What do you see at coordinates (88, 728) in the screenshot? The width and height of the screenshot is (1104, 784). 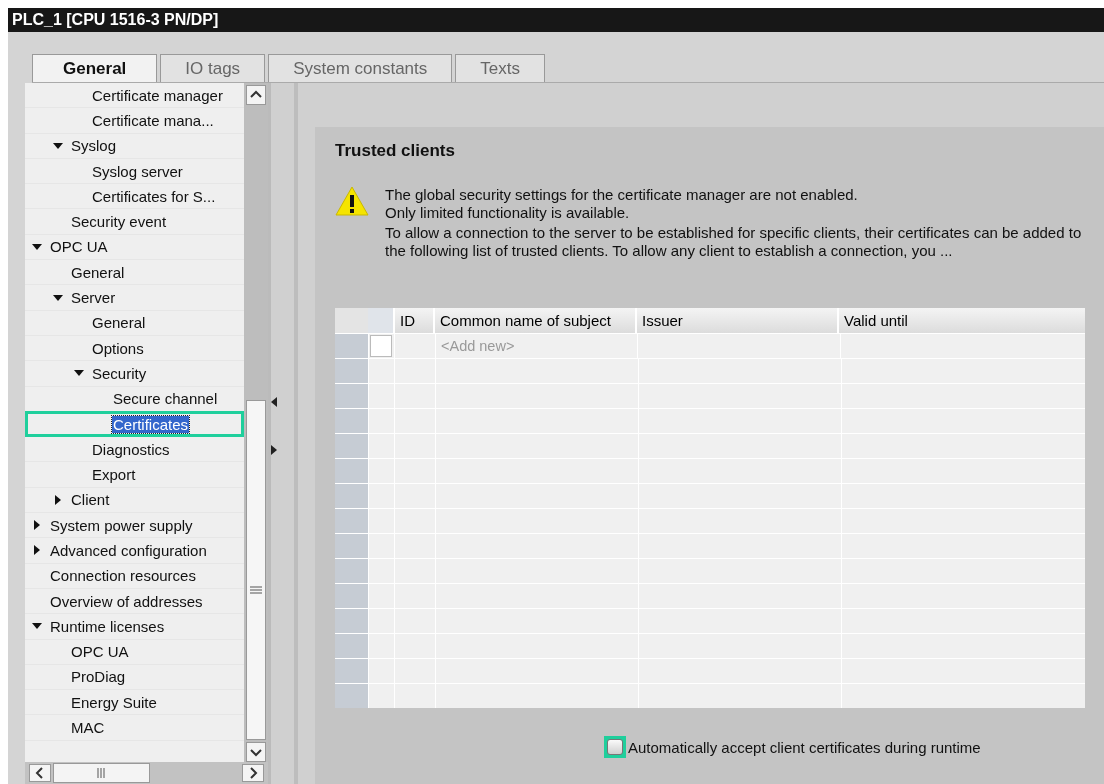 I see `tree-item: MAC` at bounding box center [88, 728].